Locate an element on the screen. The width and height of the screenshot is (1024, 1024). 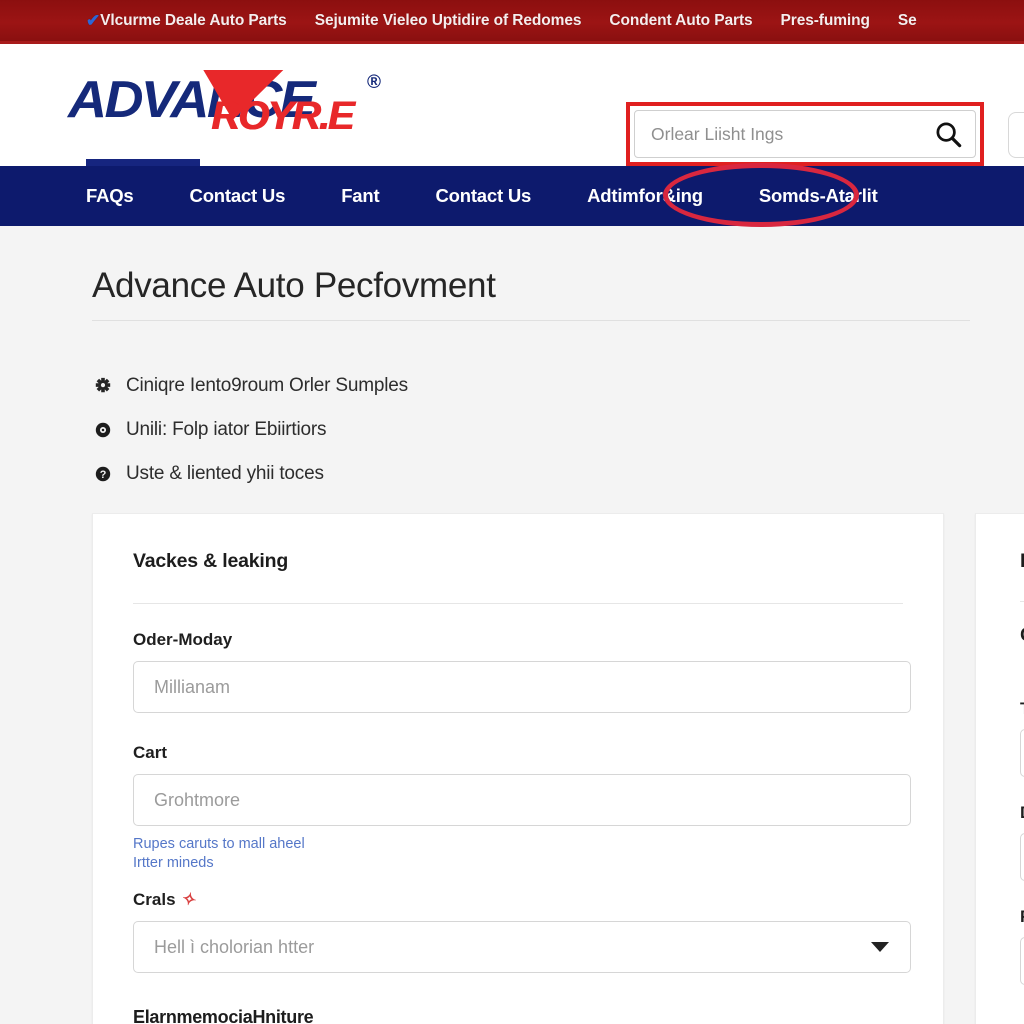
list-item-label: Unili: Folp iator Ebiirtiors is located at coordinates (226, 429).